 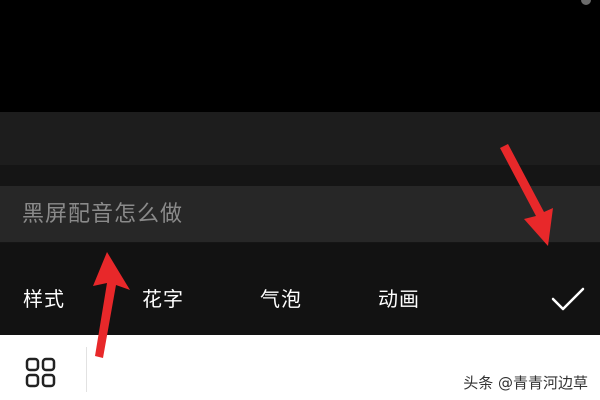 What do you see at coordinates (300, 138) in the screenshot?
I see `editor-gap-band` at bounding box center [300, 138].